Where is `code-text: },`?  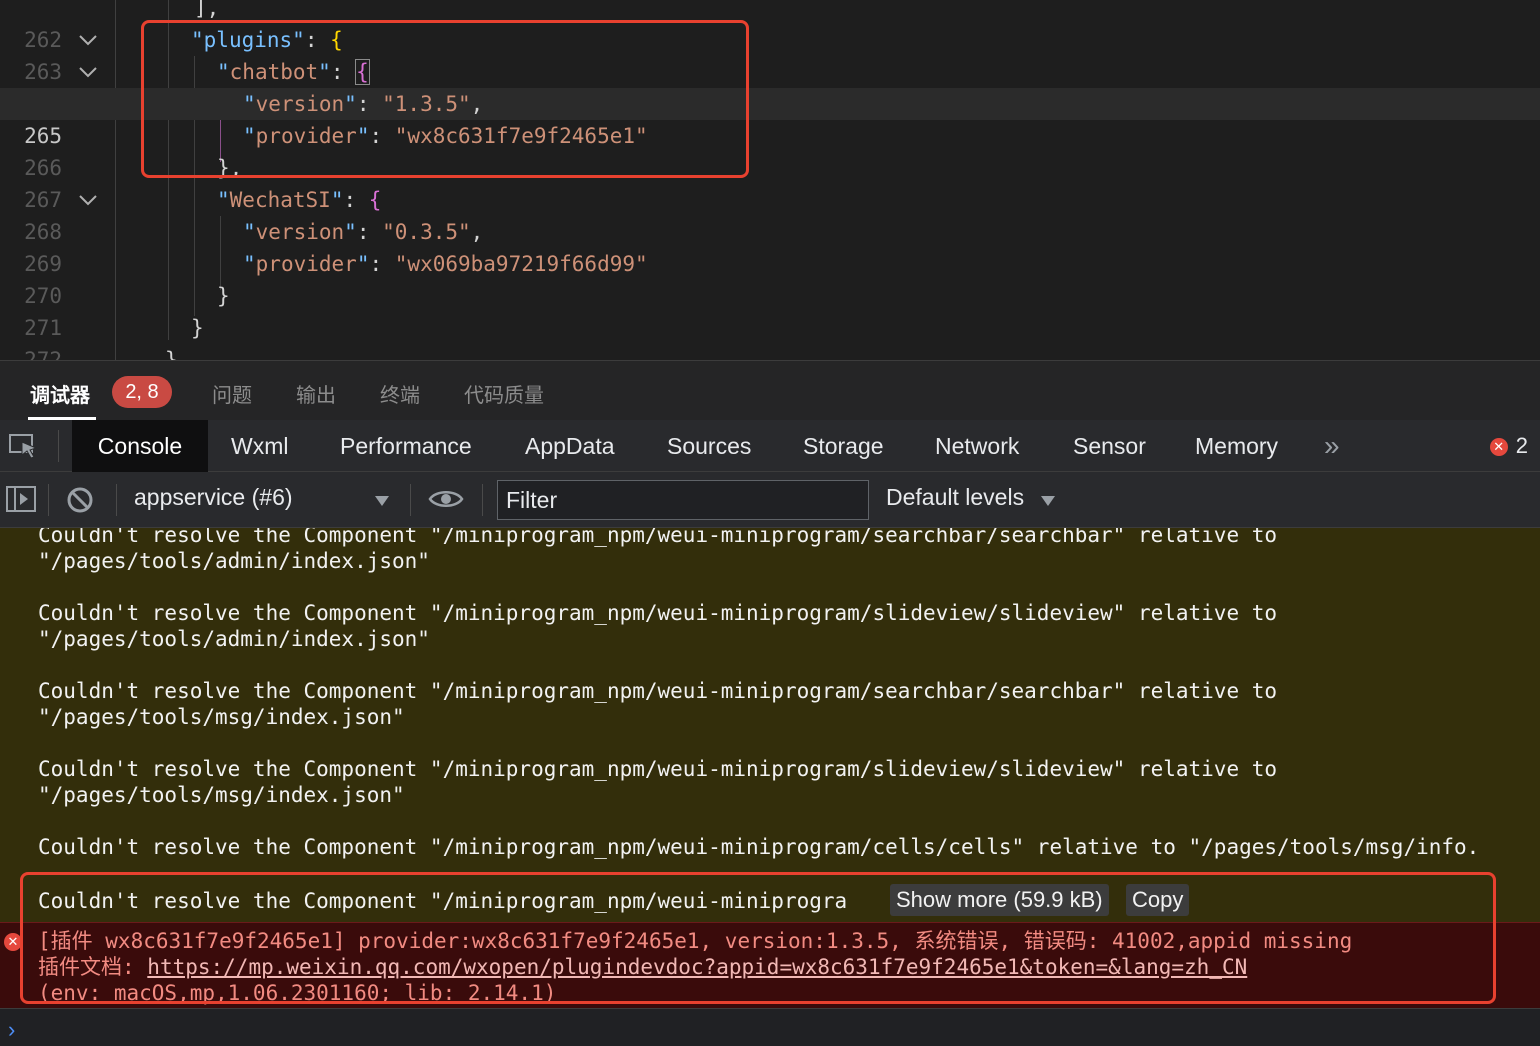 code-text: }, is located at coordinates (230, 168).